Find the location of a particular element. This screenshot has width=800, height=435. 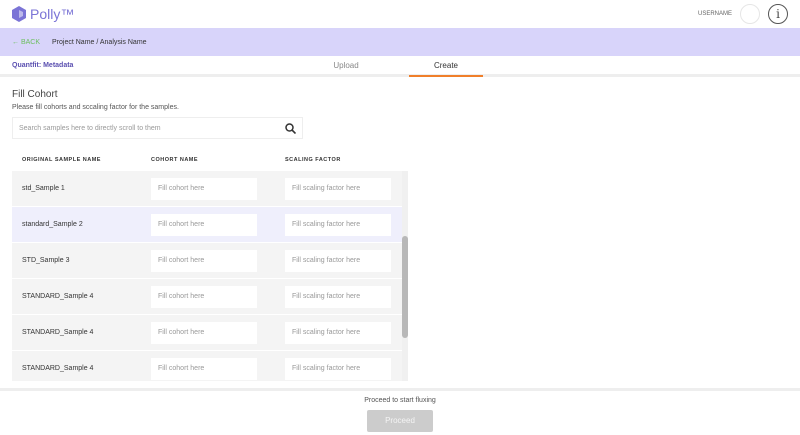

username: USERNAME is located at coordinates (714, 14).